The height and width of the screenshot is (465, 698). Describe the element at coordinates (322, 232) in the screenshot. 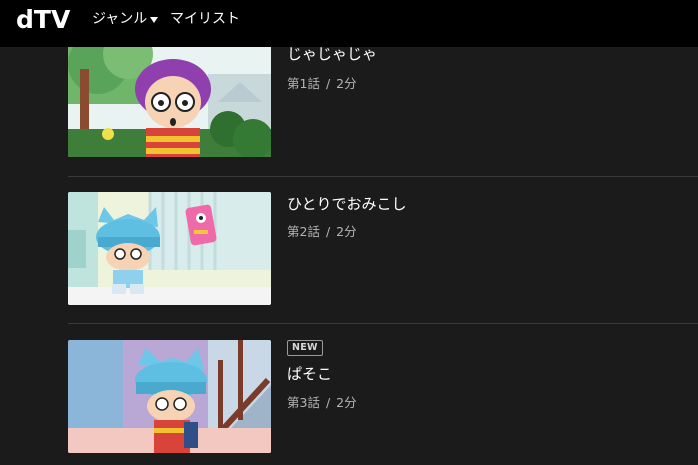

I see `episode-meta: 第2話 / 2分` at that location.